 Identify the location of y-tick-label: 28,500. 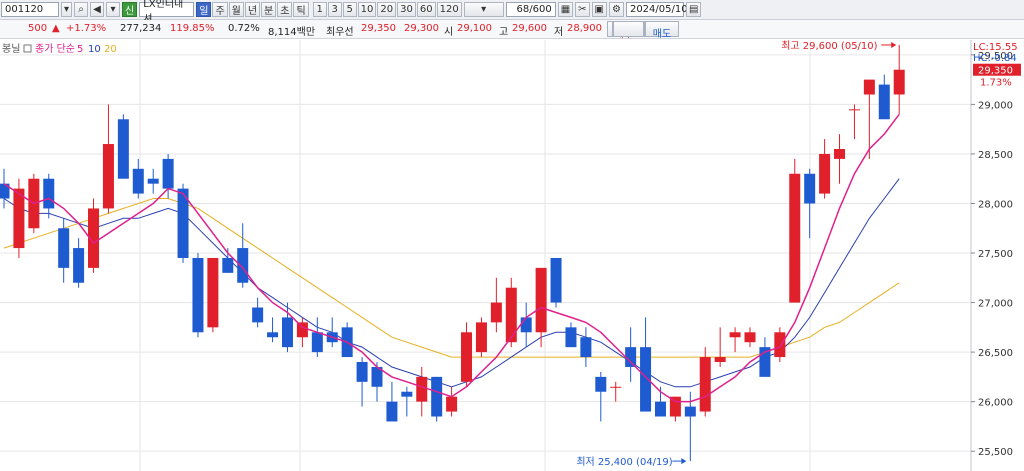
(995, 155).